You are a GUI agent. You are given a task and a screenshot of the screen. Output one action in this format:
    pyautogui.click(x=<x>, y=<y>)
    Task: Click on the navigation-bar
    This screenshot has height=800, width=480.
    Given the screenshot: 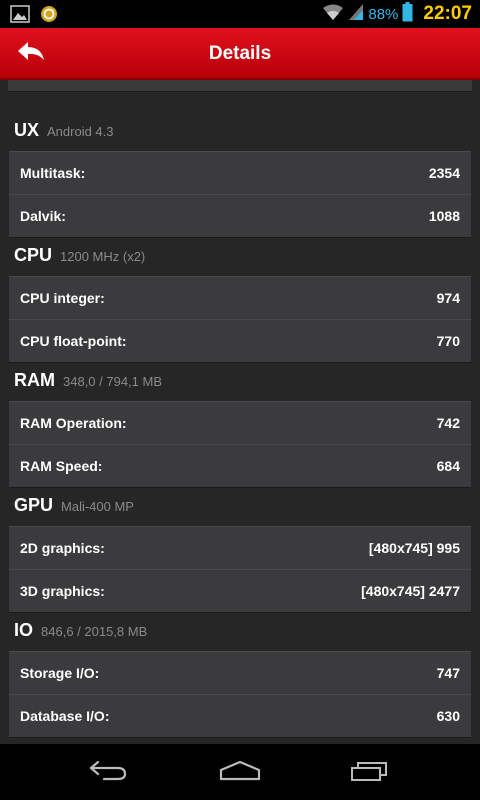 What is the action you would take?
    pyautogui.click(x=240, y=772)
    